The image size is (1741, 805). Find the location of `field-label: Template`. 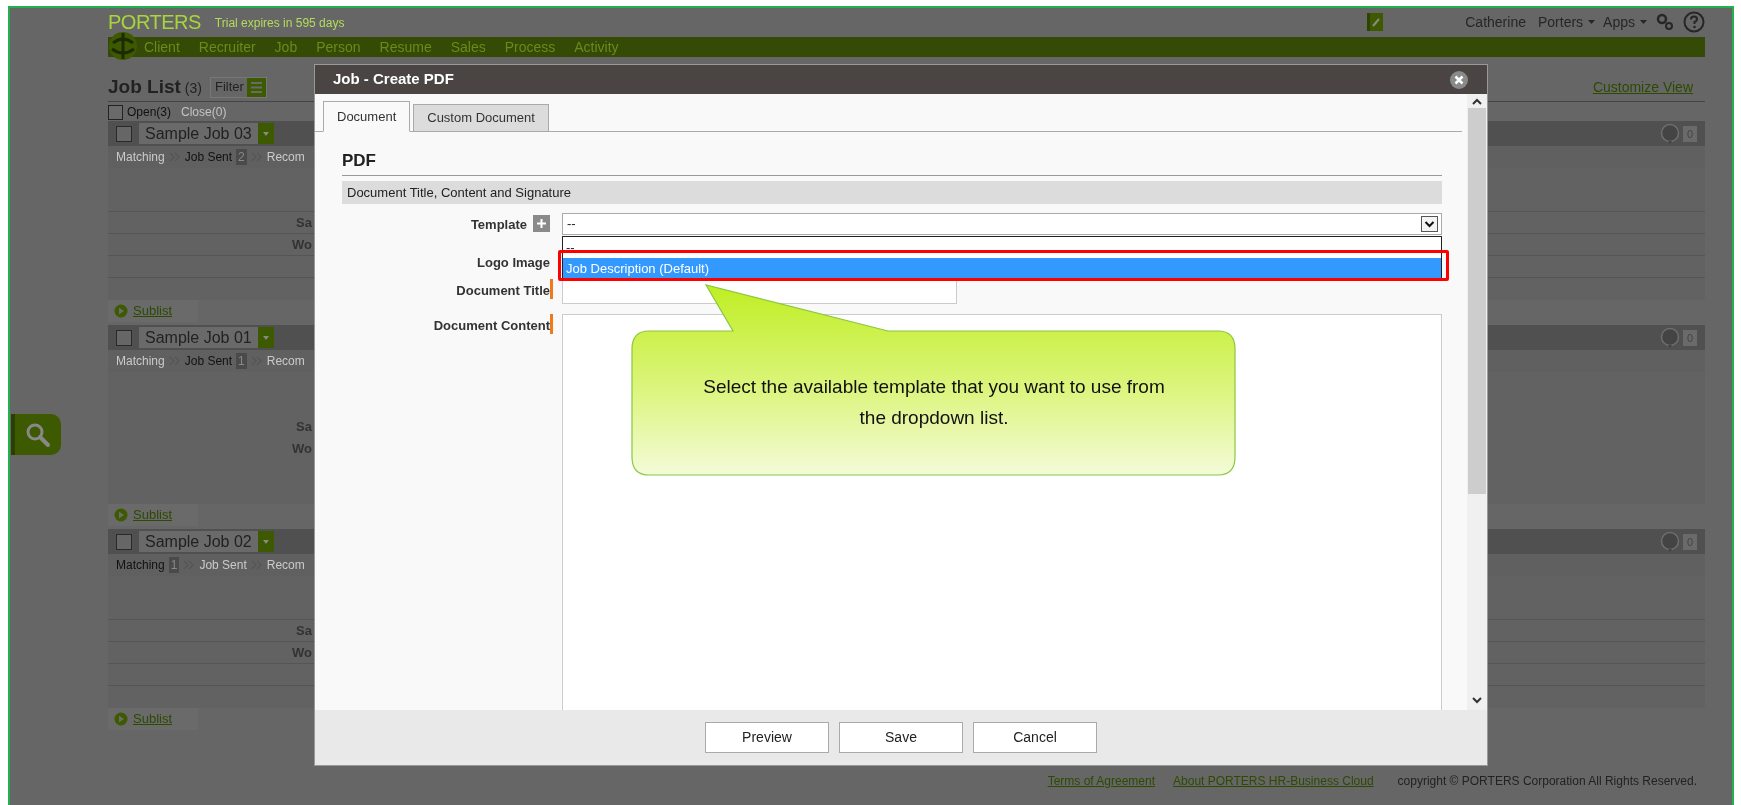

field-label: Template is located at coordinates (498, 225).